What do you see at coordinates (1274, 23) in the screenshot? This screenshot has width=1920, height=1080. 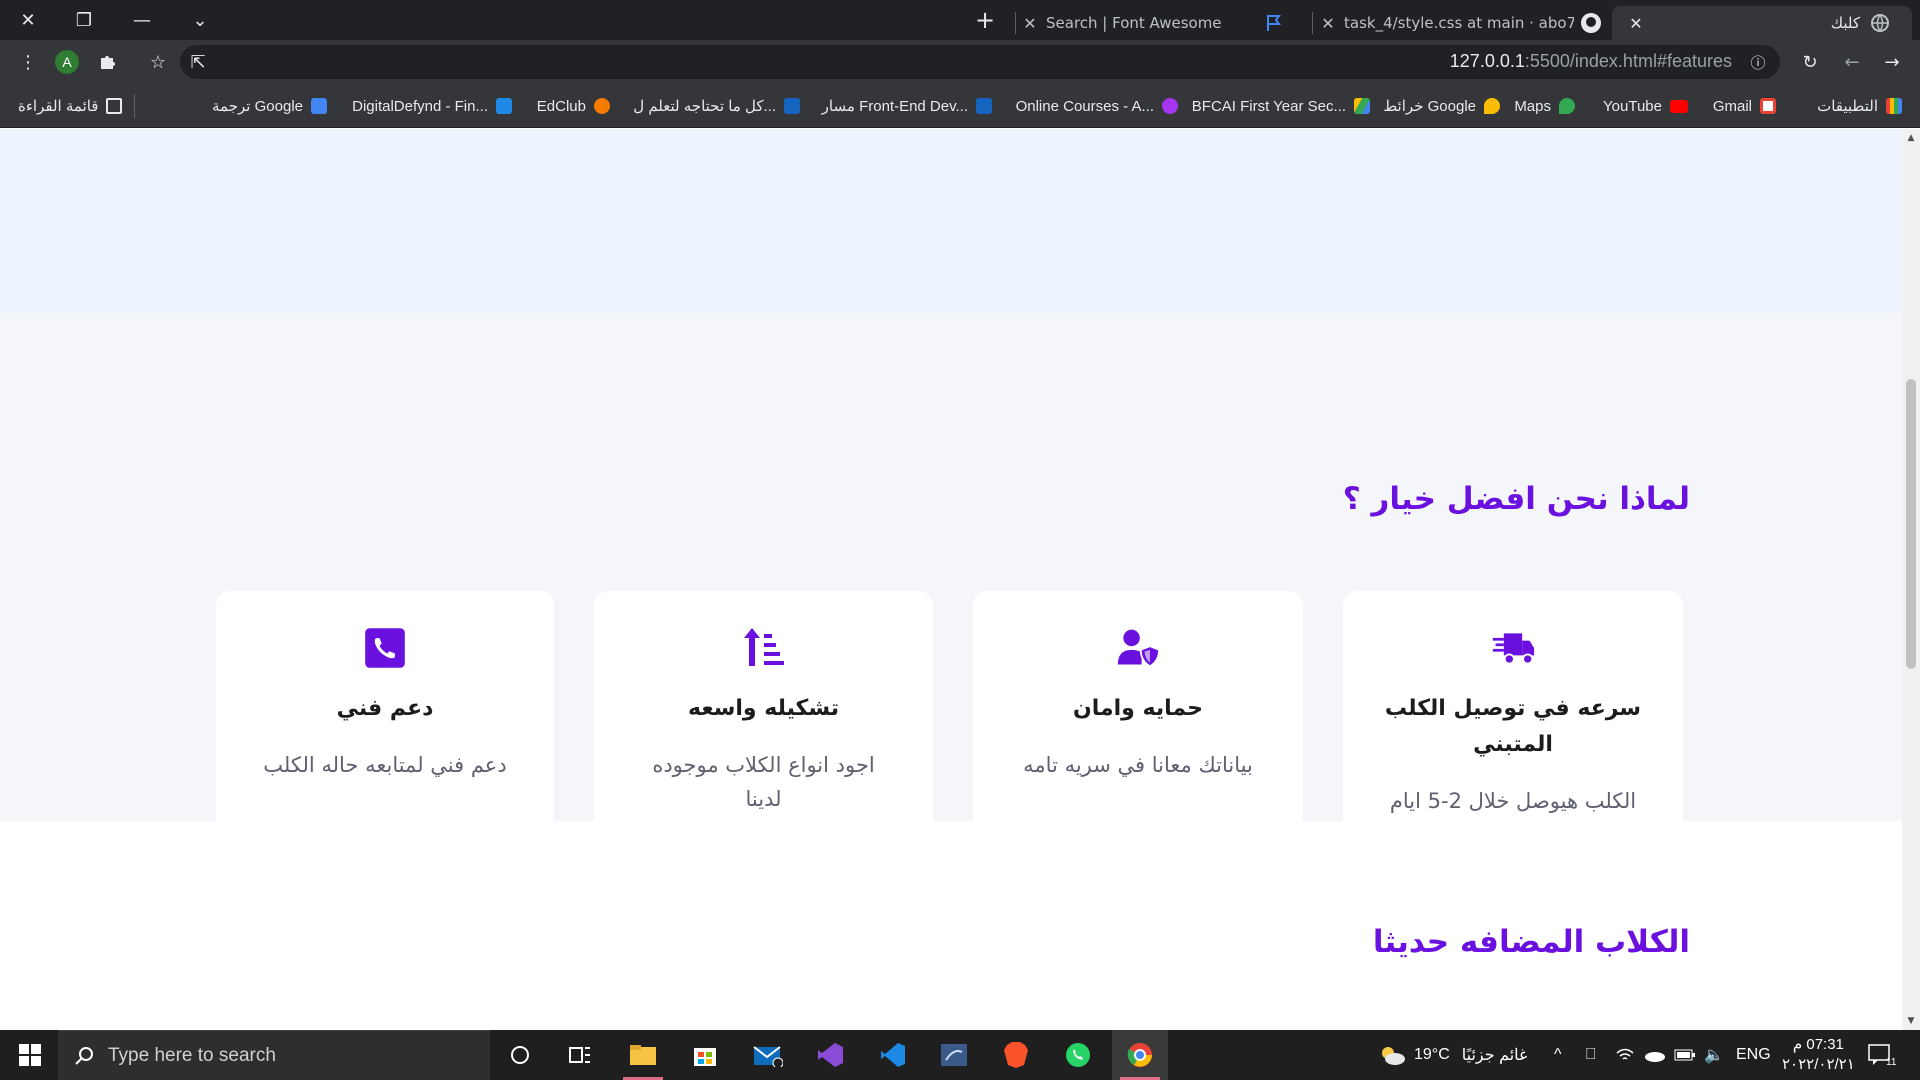 I see `font-awesome-flag-icon` at bounding box center [1274, 23].